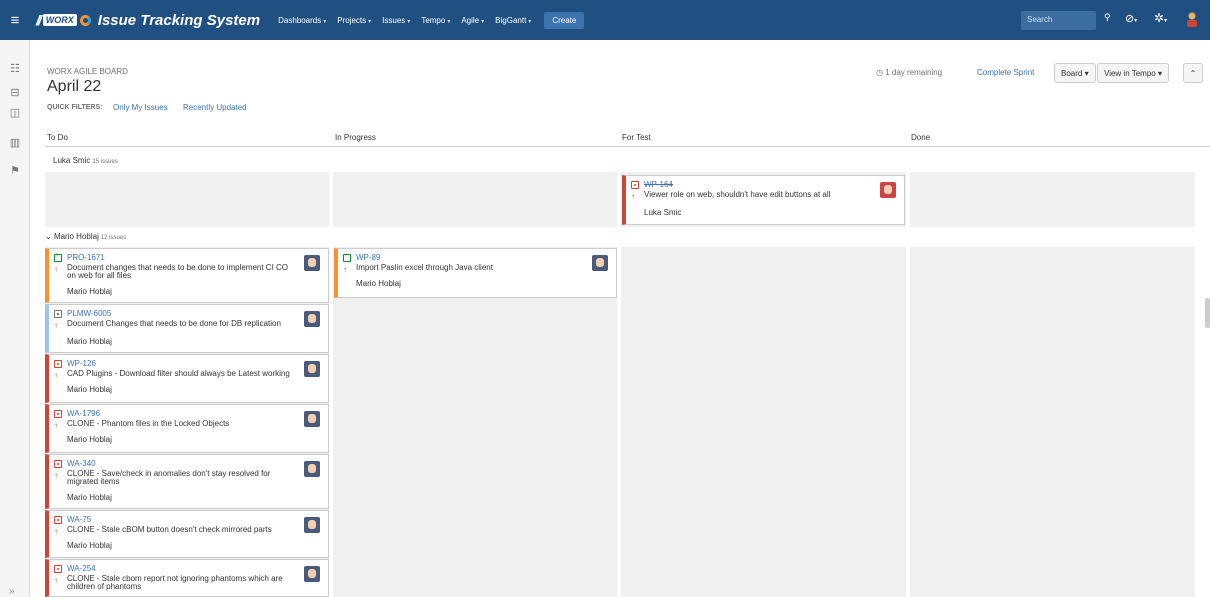 The image size is (1210, 597). What do you see at coordinates (627, 136) in the screenshot?
I see `column-header-row: To Do In Progress For Test Done` at bounding box center [627, 136].